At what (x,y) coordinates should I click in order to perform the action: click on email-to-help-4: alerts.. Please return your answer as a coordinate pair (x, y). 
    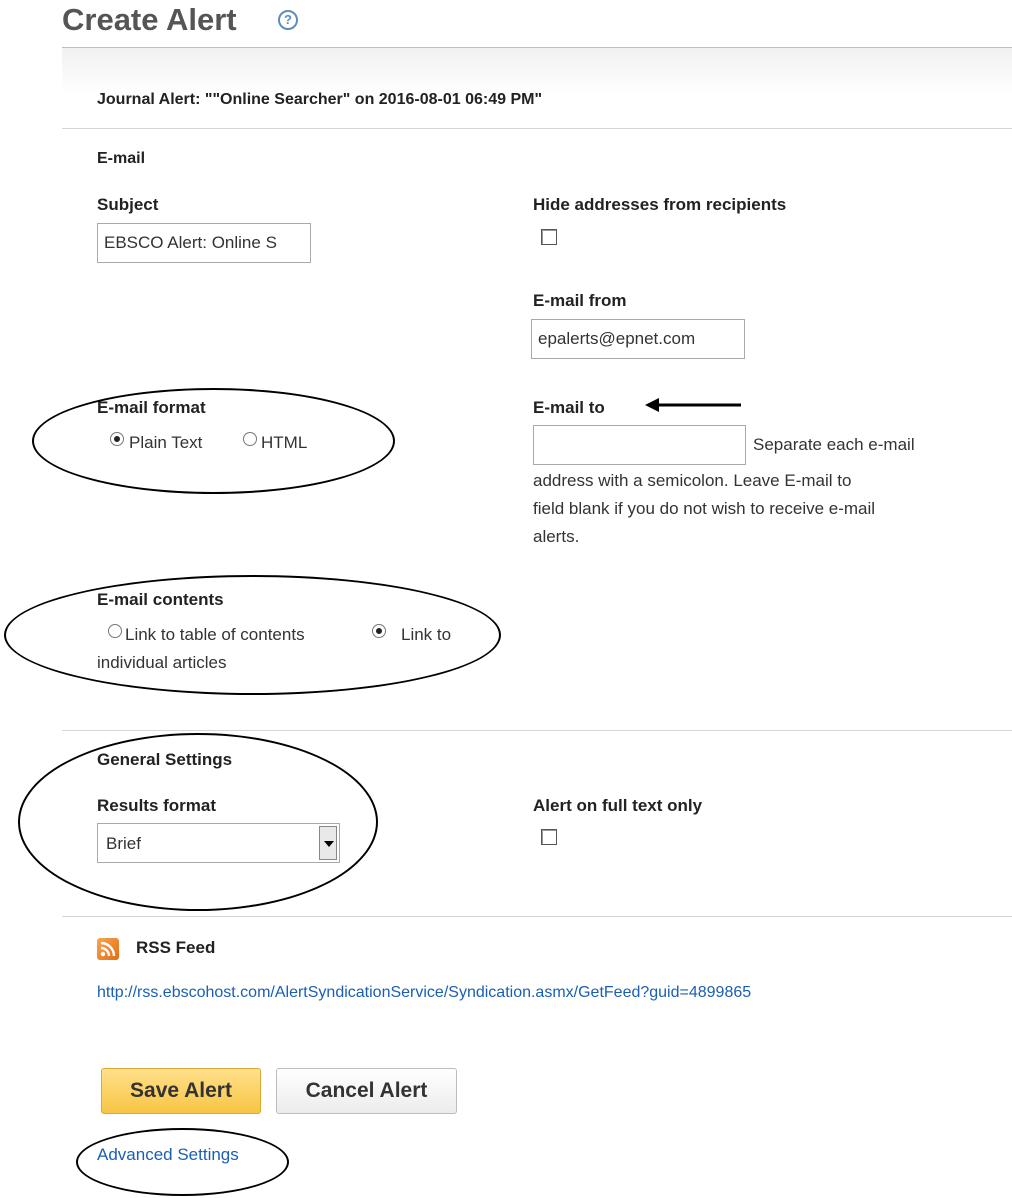
    Looking at the image, I should click on (556, 536).